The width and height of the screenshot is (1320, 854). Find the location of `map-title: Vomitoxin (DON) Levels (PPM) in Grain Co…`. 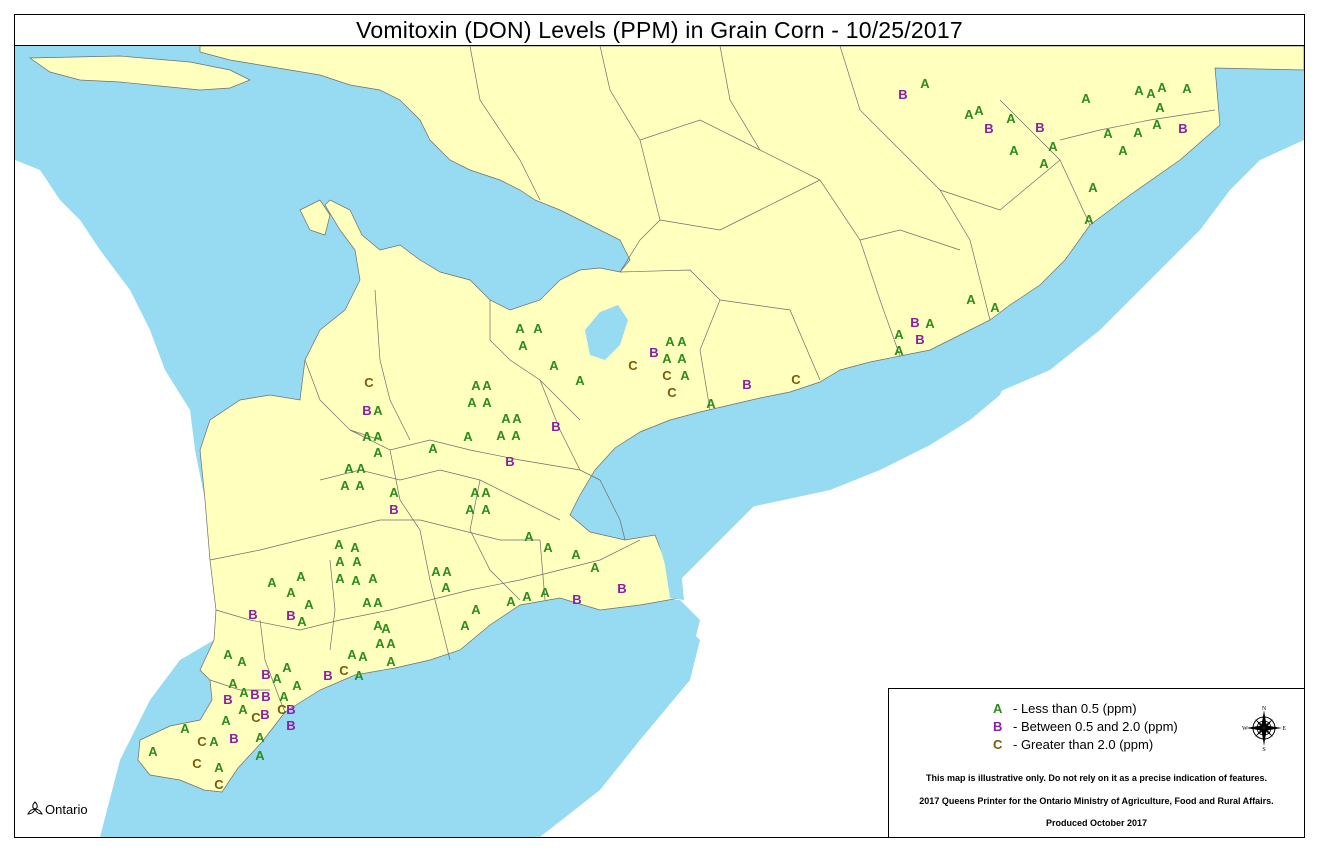

map-title: Vomitoxin (DON) Levels (PPM) in Grain Co… is located at coordinates (659, 29).